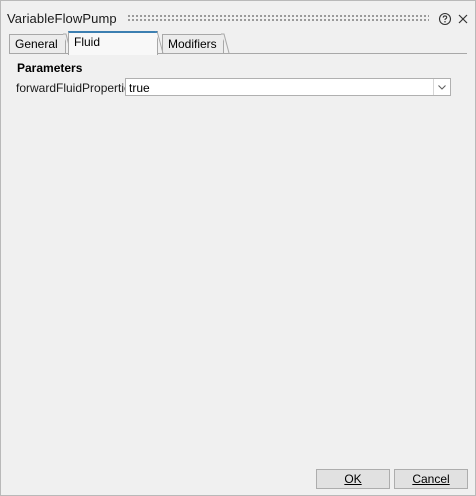 The width and height of the screenshot is (476, 496). I want to click on tab-strip: General Fluid Properties Modifiers, so click(238, 43).